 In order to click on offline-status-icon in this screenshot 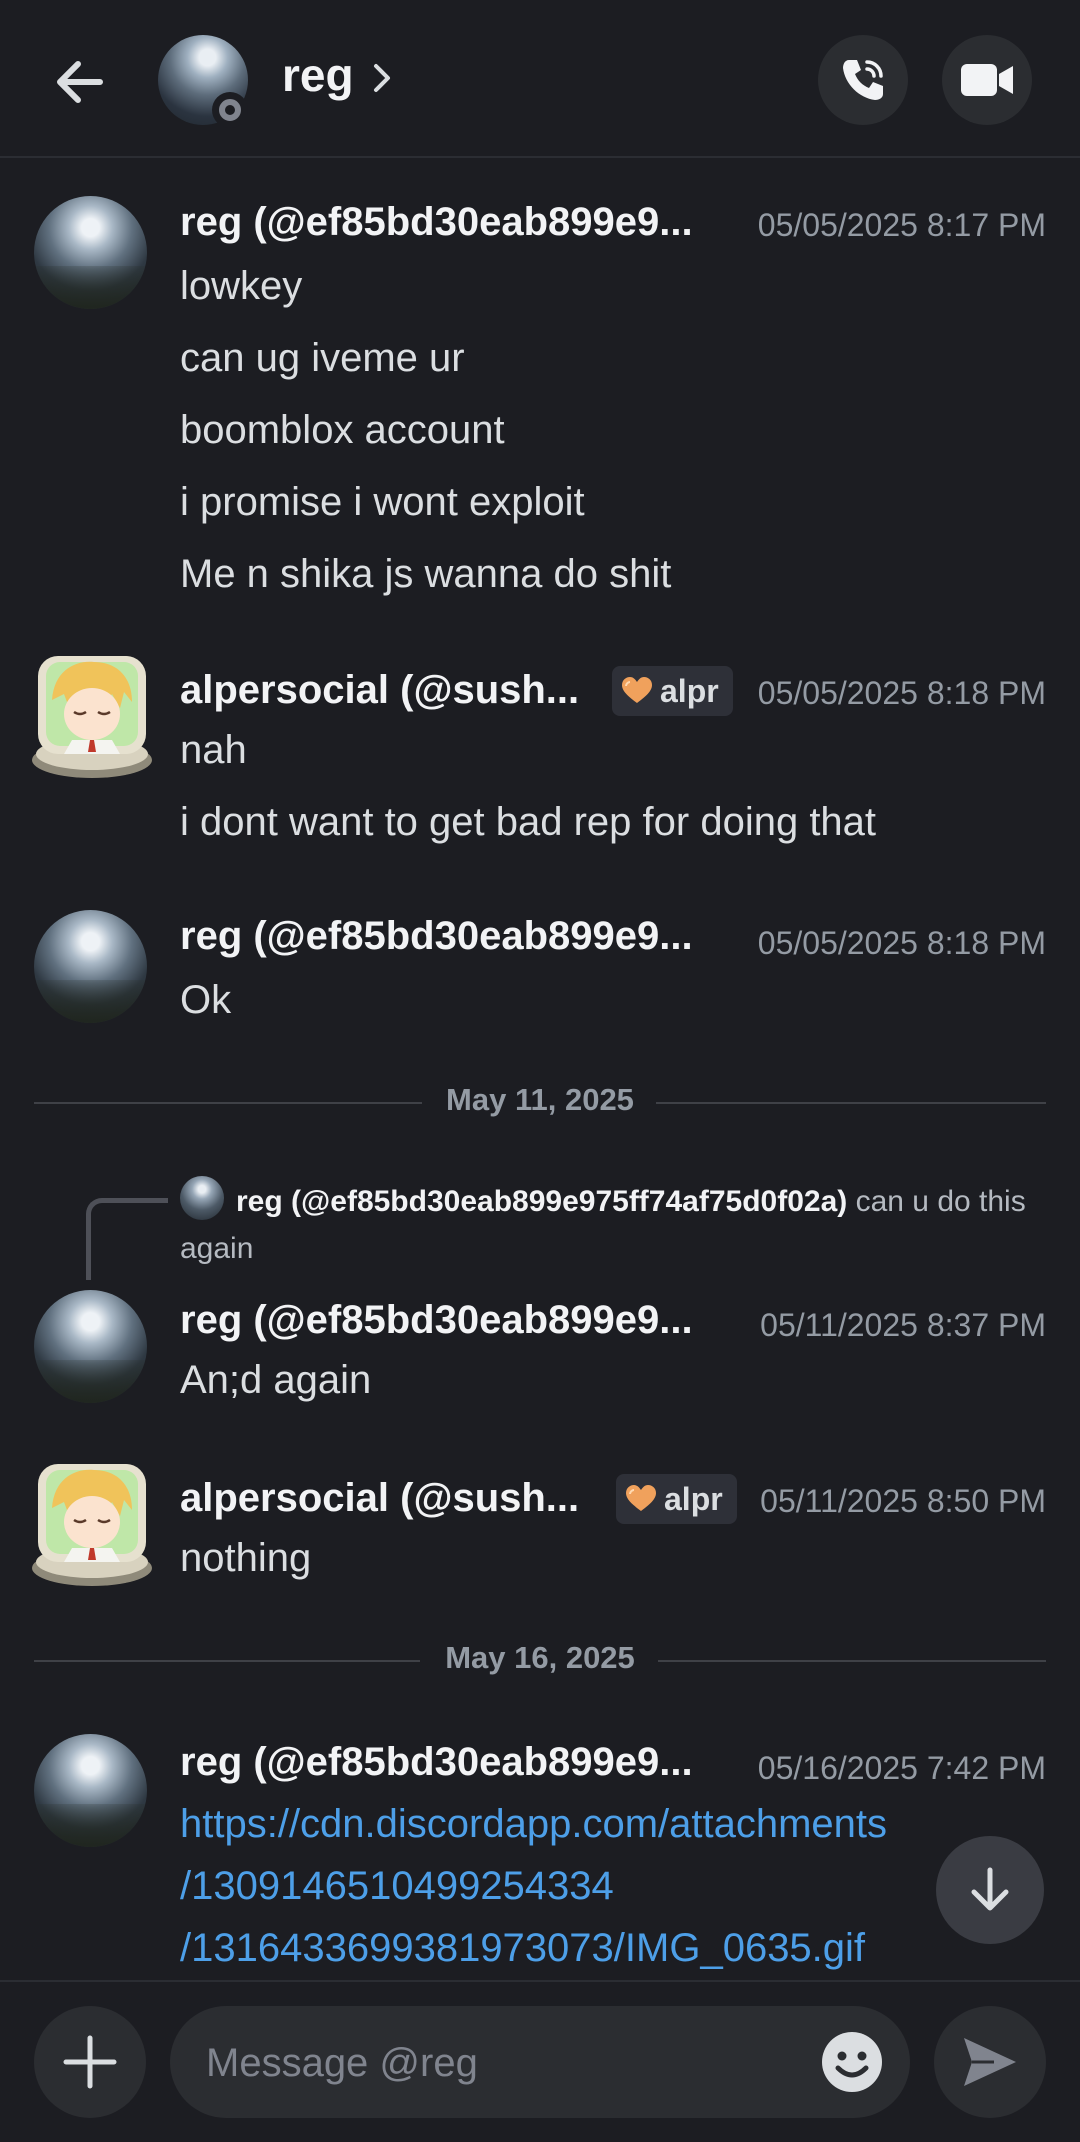, I will do `click(230, 110)`.